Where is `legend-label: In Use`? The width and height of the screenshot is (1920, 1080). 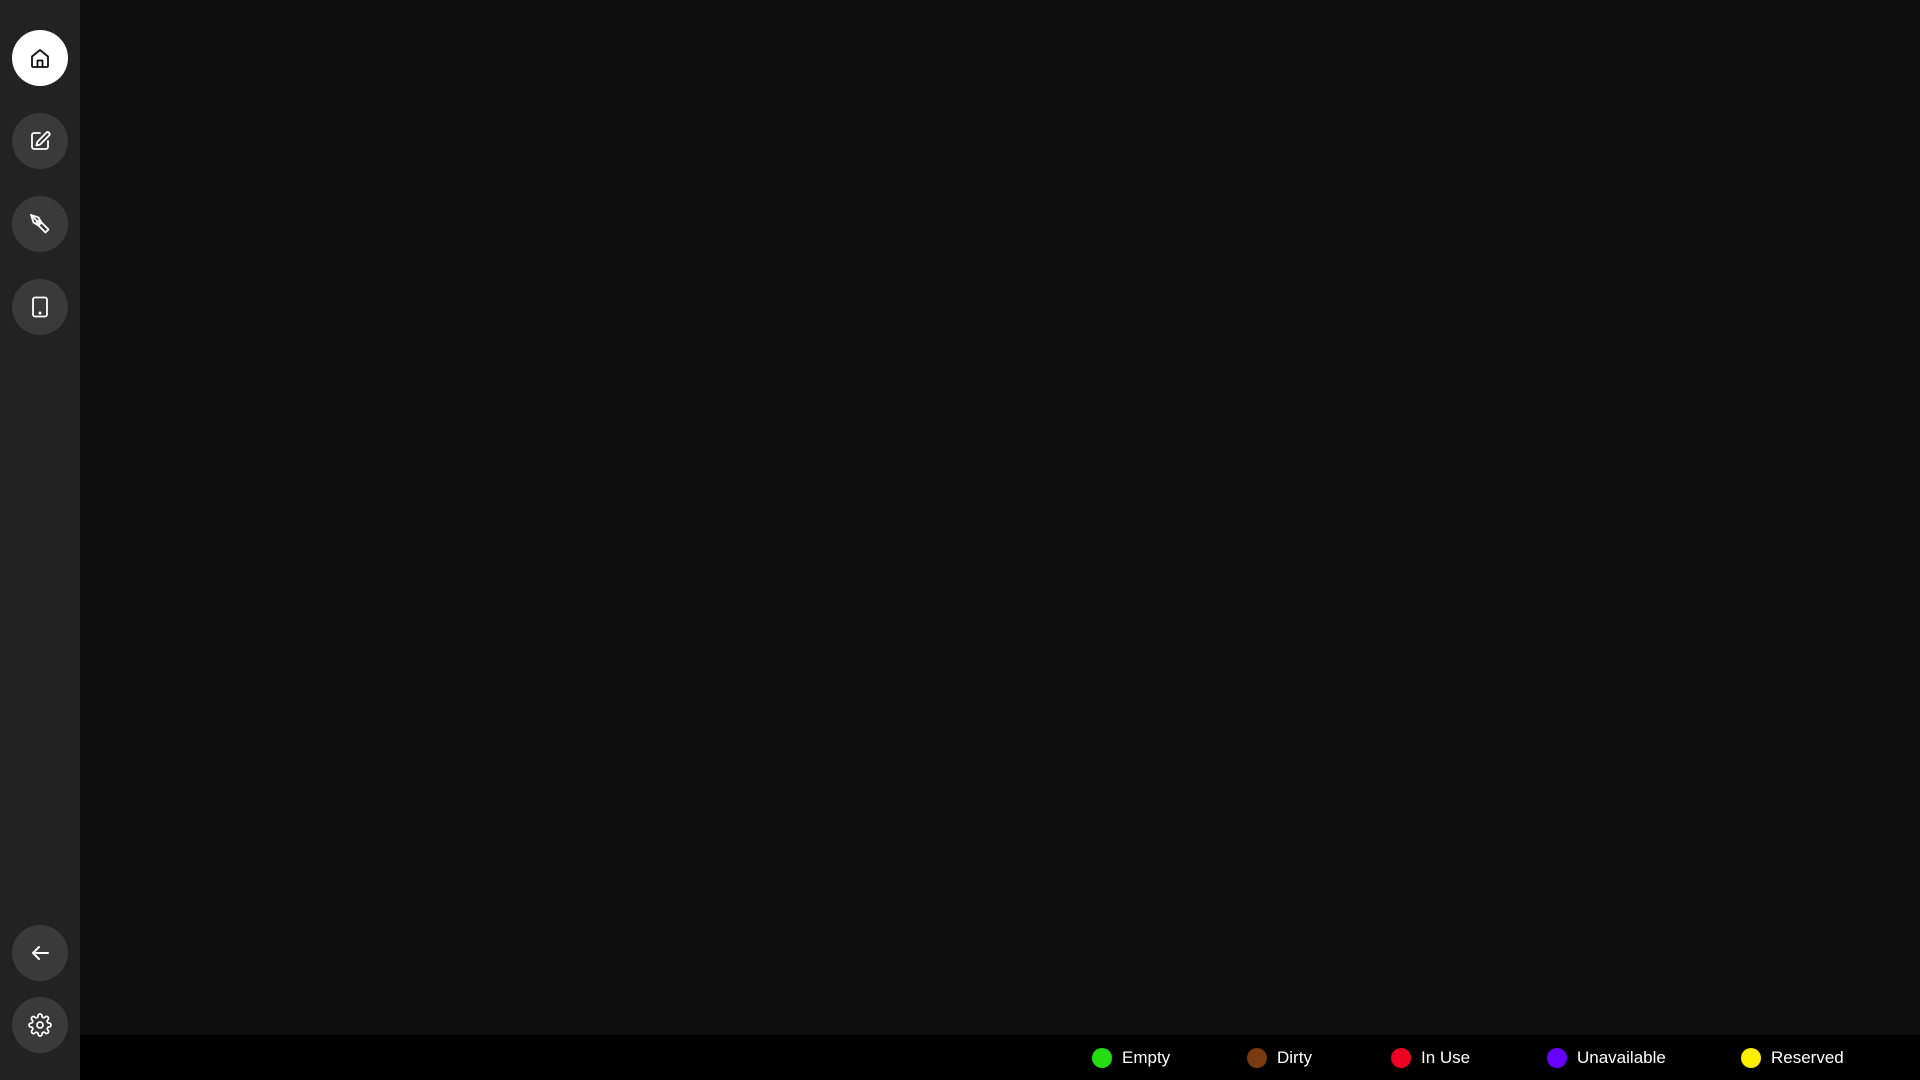
legend-label: In Use is located at coordinates (1446, 1057).